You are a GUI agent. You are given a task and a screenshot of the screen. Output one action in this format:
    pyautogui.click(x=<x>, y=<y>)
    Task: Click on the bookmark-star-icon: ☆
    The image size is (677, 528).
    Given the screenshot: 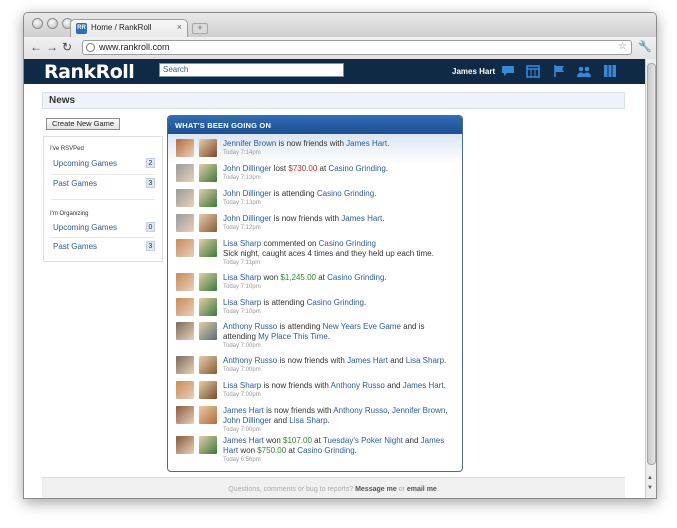 What is the action you would take?
    pyautogui.click(x=622, y=46)
    